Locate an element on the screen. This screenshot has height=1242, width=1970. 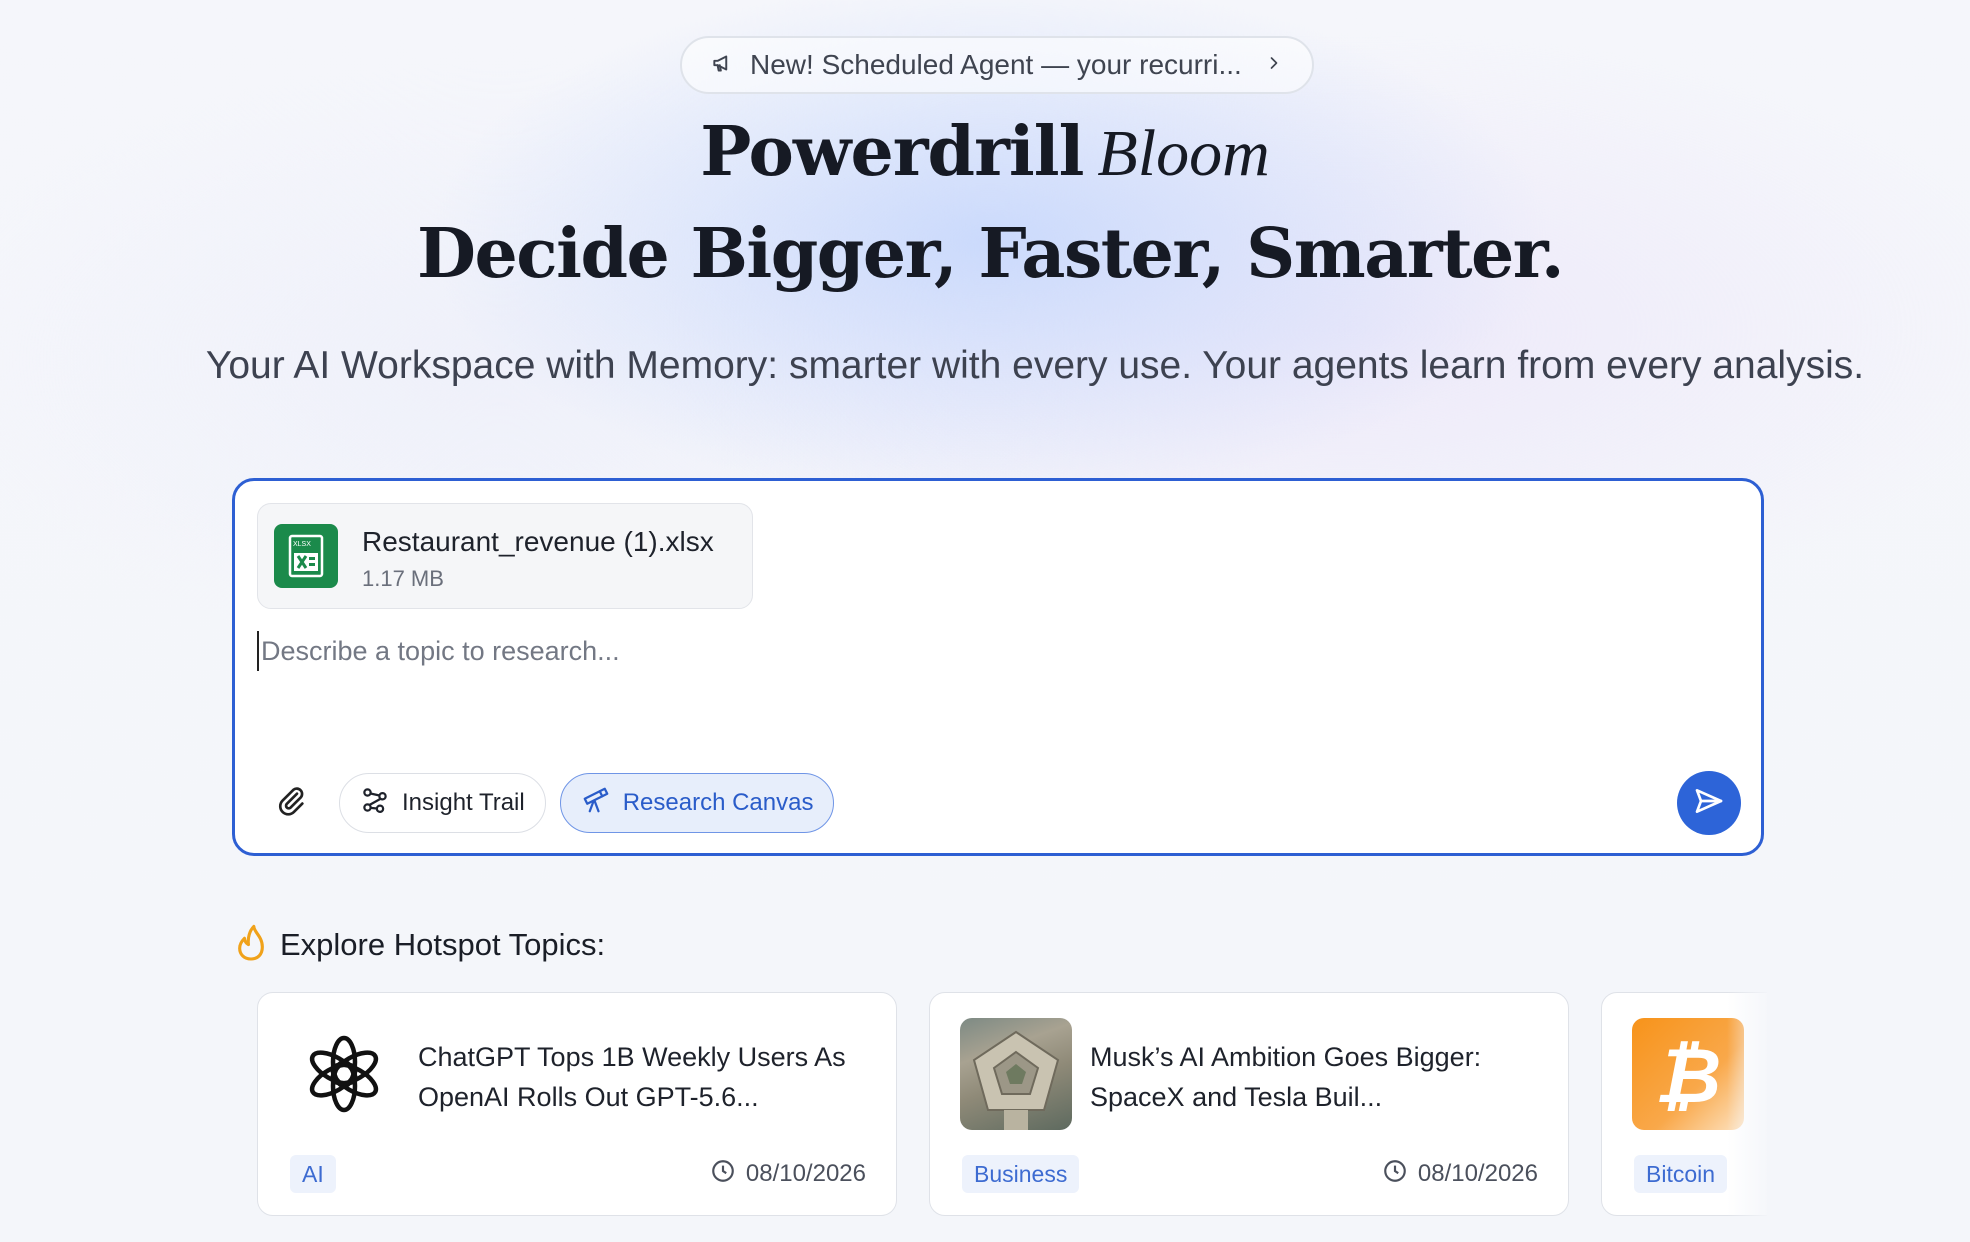
research-canvas-label: Research Canvas is located at coordinates (718, 802).